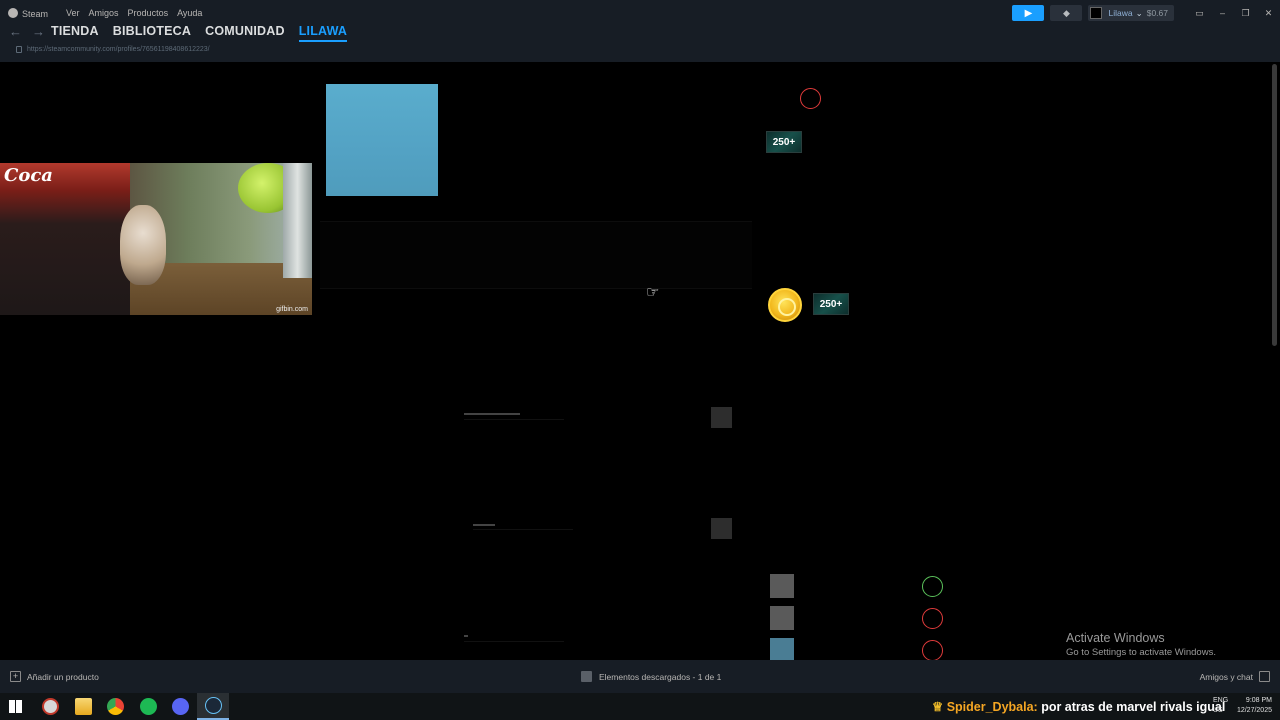 The height and width of the screenshot is (720, 1280). What do you see at coordinates (1258, 700) in the screenshot?
I see `clock-time: 9:08 PM` at bounding box center [1258, 700].